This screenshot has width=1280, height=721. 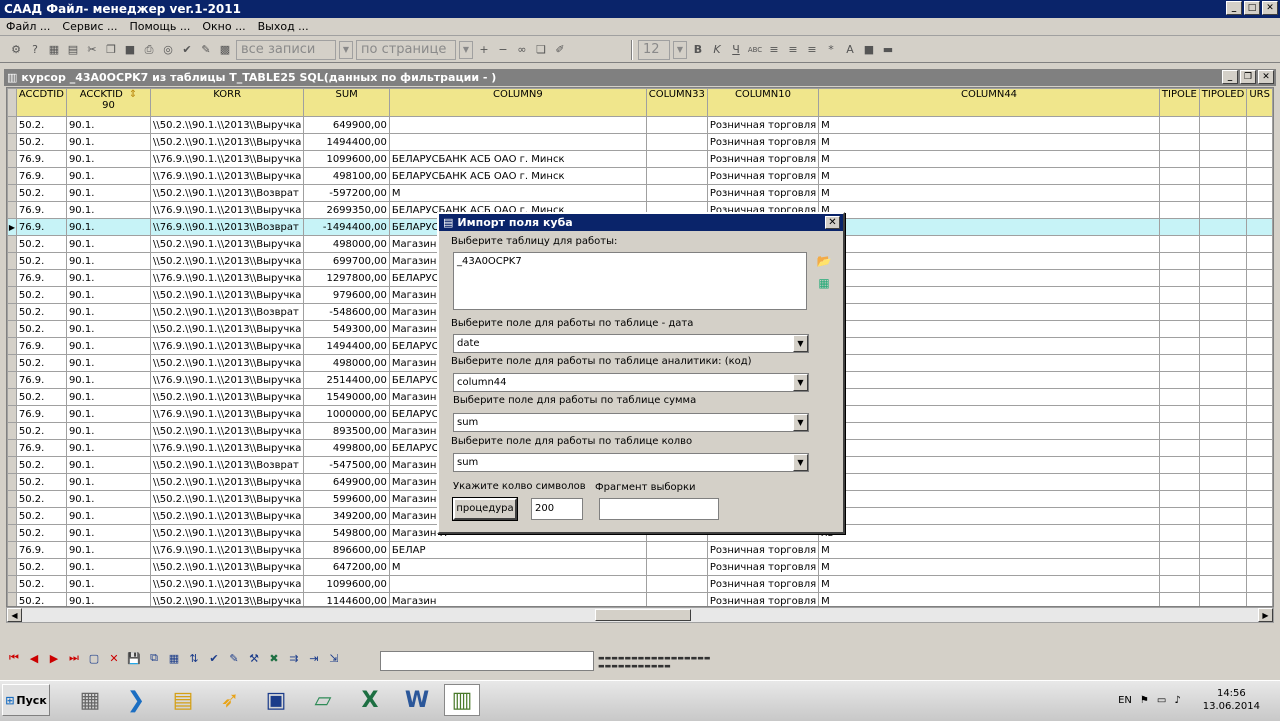 What do you see at coordinates (517, 176) in the screenshot?
I see `cell-column9: БЕЛАРУСБАНК АСБ ОАО г. Минск` at bounding box center [517, 176].